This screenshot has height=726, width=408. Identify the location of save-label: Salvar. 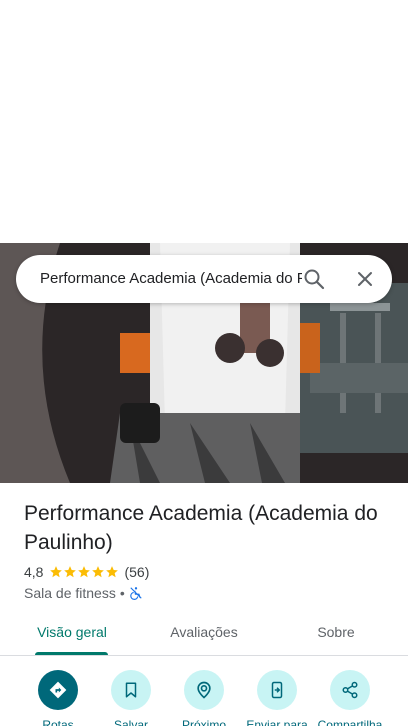
(130, 722).